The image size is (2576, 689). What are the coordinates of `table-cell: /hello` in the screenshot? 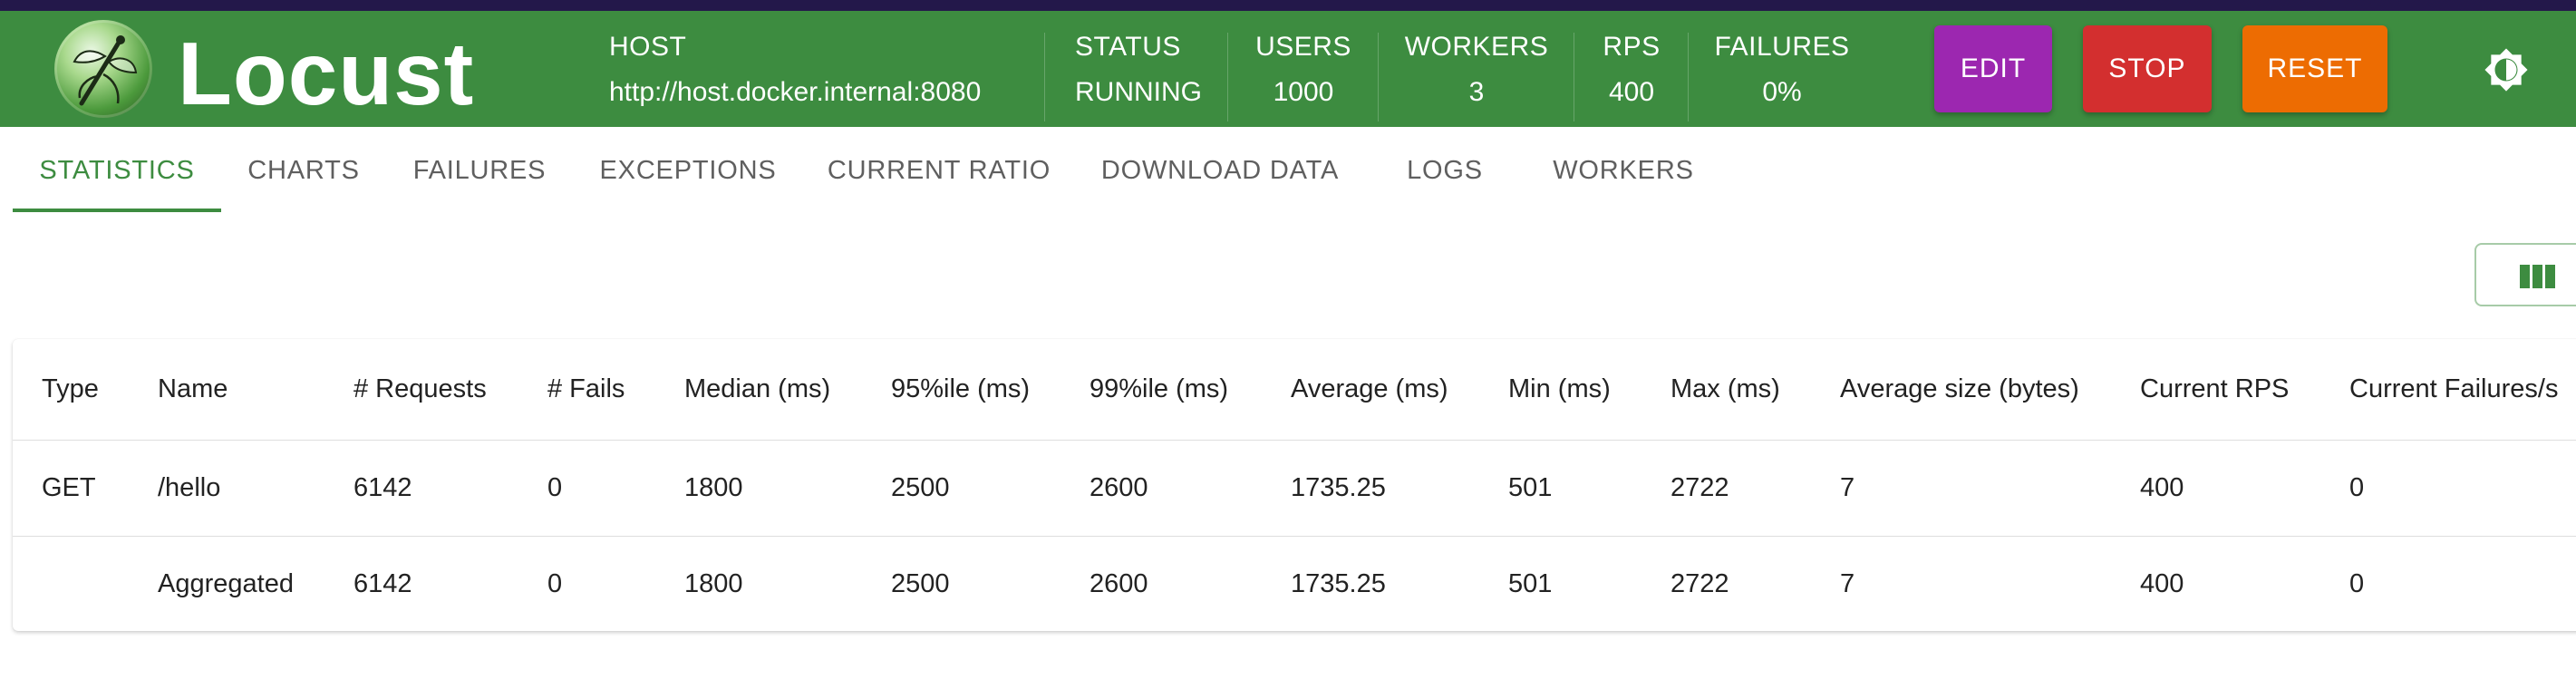 It's located at (189, 487).